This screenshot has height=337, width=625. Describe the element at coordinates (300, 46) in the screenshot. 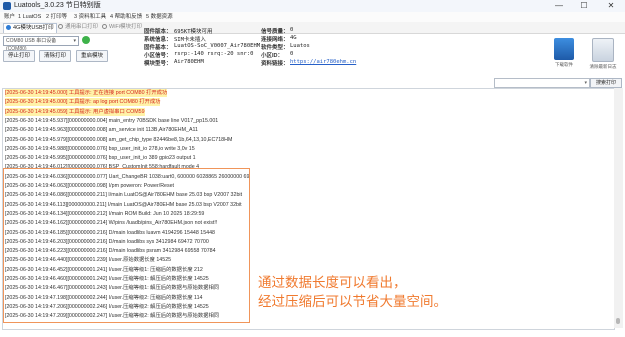

I see `software-type-value: Luatos` at that location.